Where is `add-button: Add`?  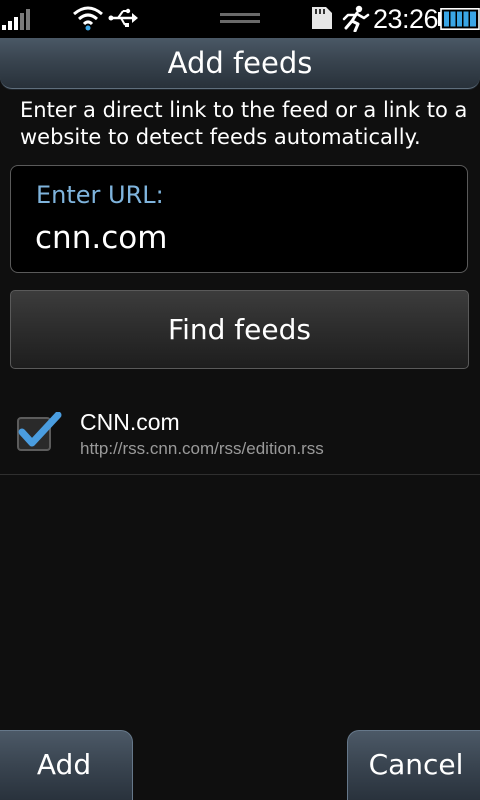
add-button: Add is located at coordinates (66, 765).